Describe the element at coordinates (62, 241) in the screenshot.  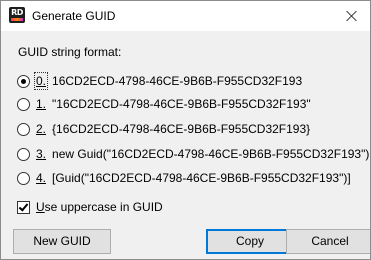
I see `new-guid-button: New GUID` at that location.